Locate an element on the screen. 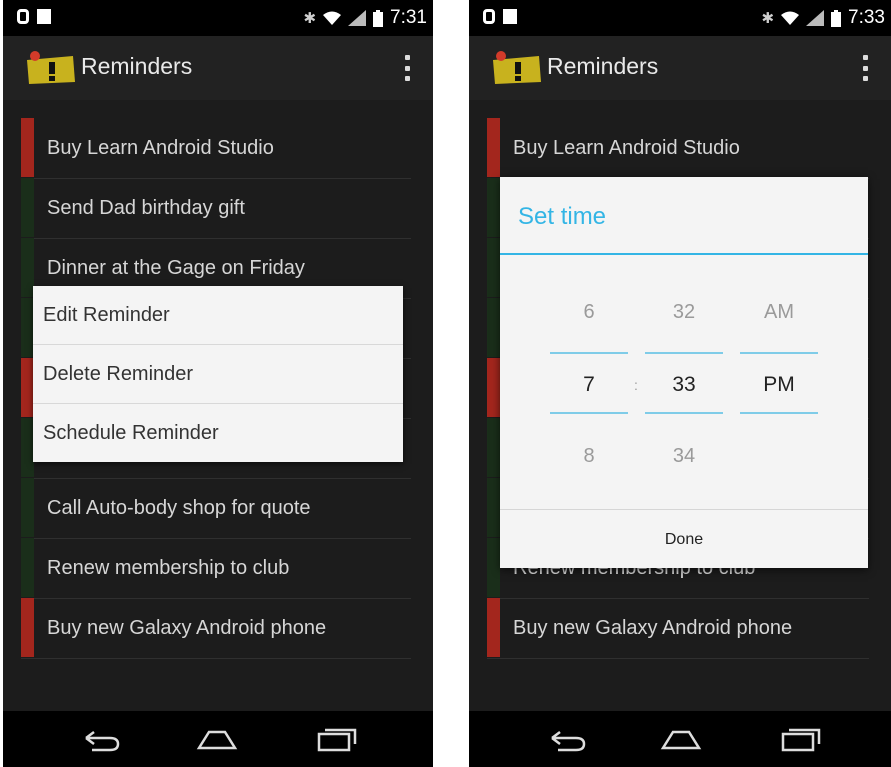  minute-highlight-top is located at coordinates (684, 353).